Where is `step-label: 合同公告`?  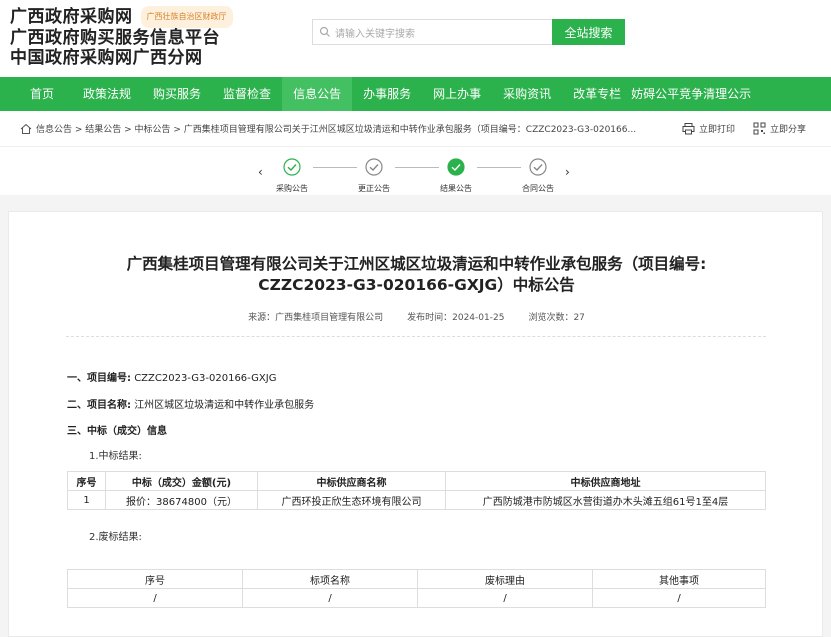 step-label: 合同公告 is located at coordinates (538, 188).